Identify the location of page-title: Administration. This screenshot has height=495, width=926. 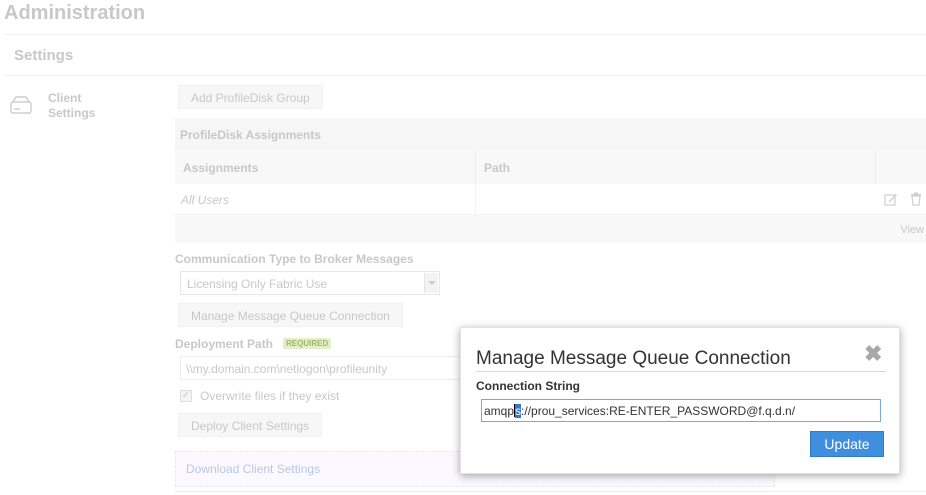
(75, 13).